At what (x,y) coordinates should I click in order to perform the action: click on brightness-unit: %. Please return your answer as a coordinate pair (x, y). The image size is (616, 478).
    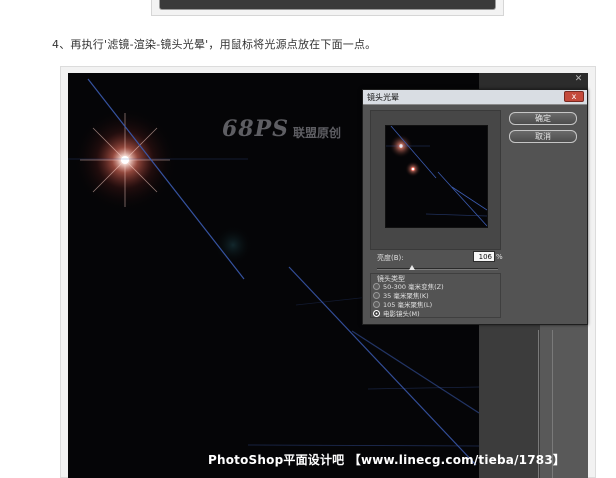
    Looking at the image, I should click on (499, 257).